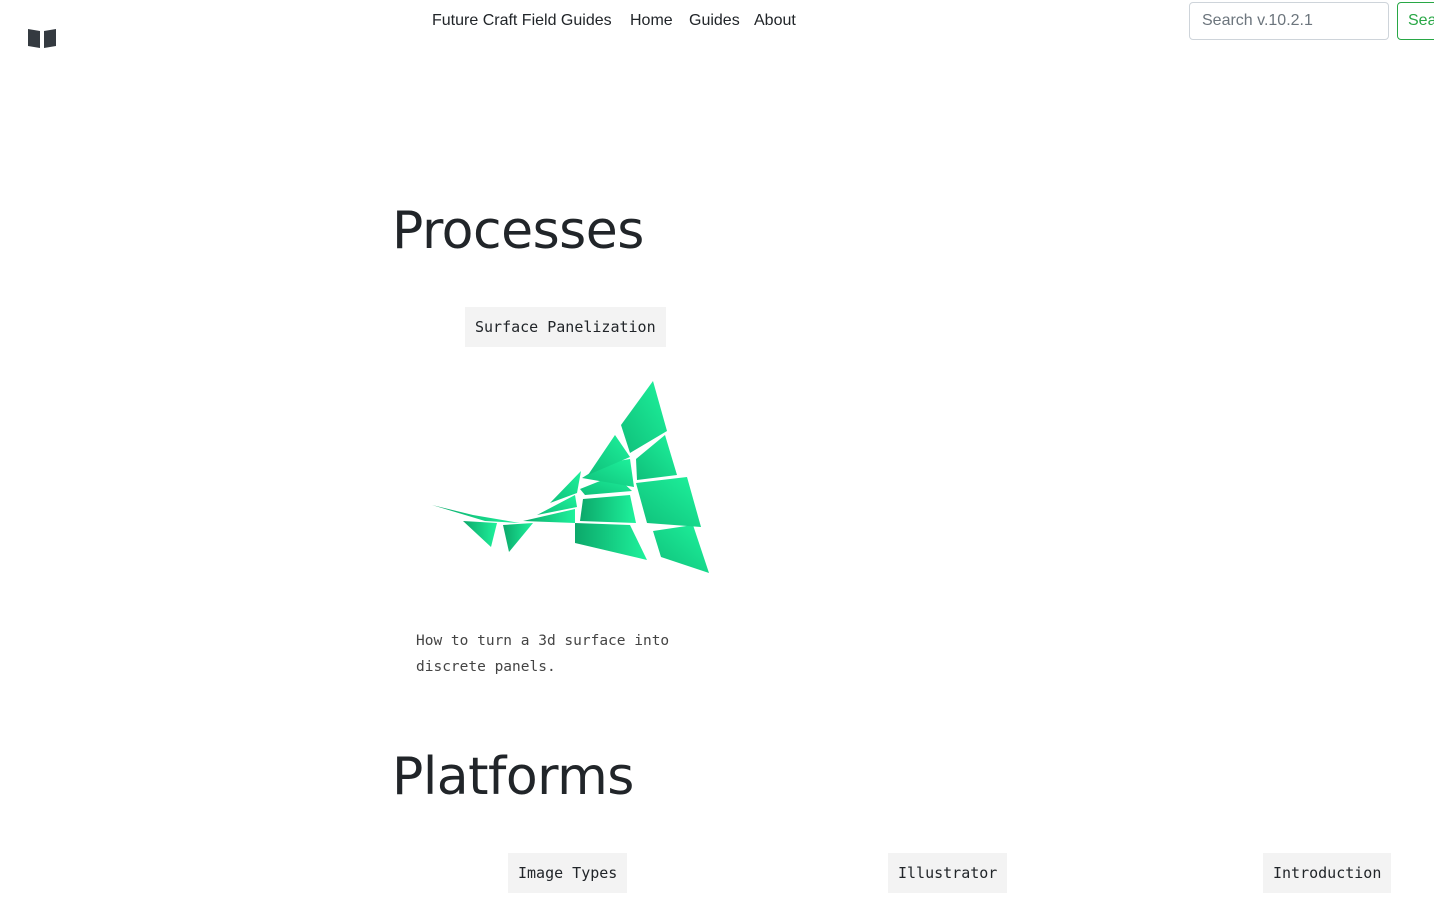 This screenshot has width=1434, height=913. Describe the element at coordinates (948, 873) in the screenshot. I see `guide-tag-illustrator: Illustrator` at that location.